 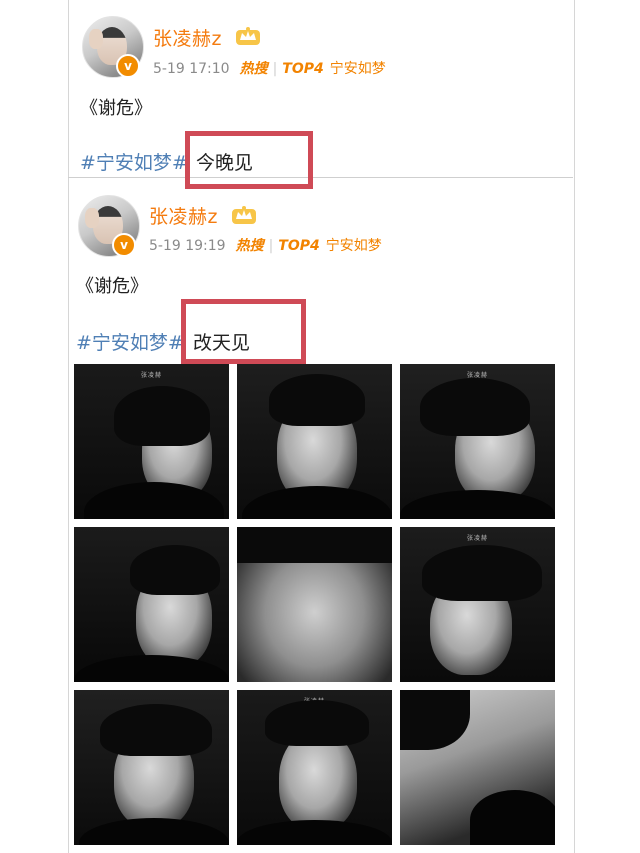 What do you see at coordinates (320, 177) in the screenshot?
I see `post-divider` at bounding box center [320, 177].